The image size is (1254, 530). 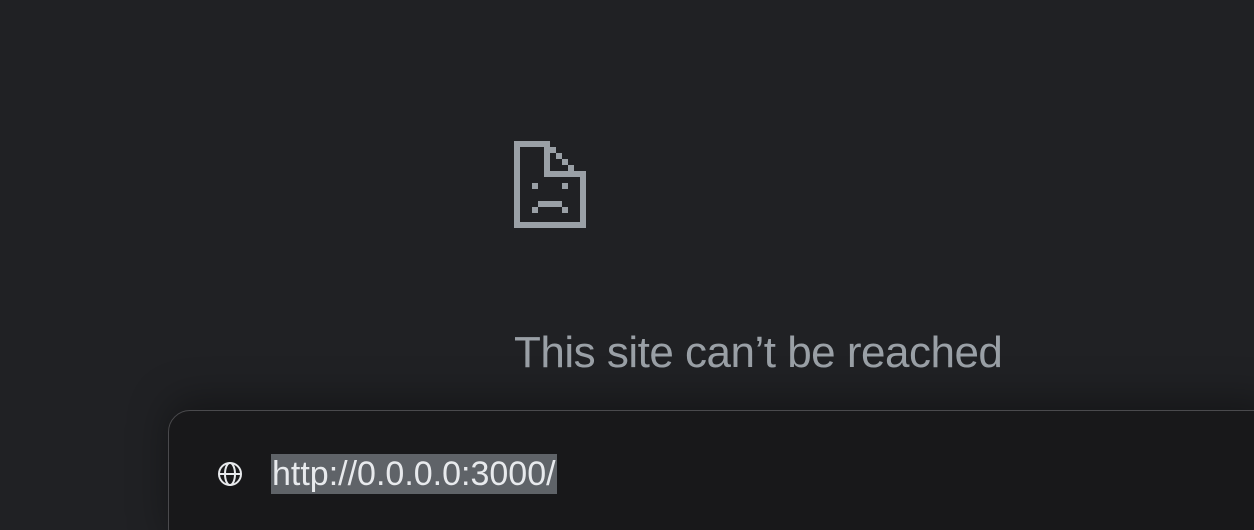 What do you see at coordinates (758, 352) in the screenshot?
I see `error-title: This site can’t be reached` at bounding box center [758, 352].